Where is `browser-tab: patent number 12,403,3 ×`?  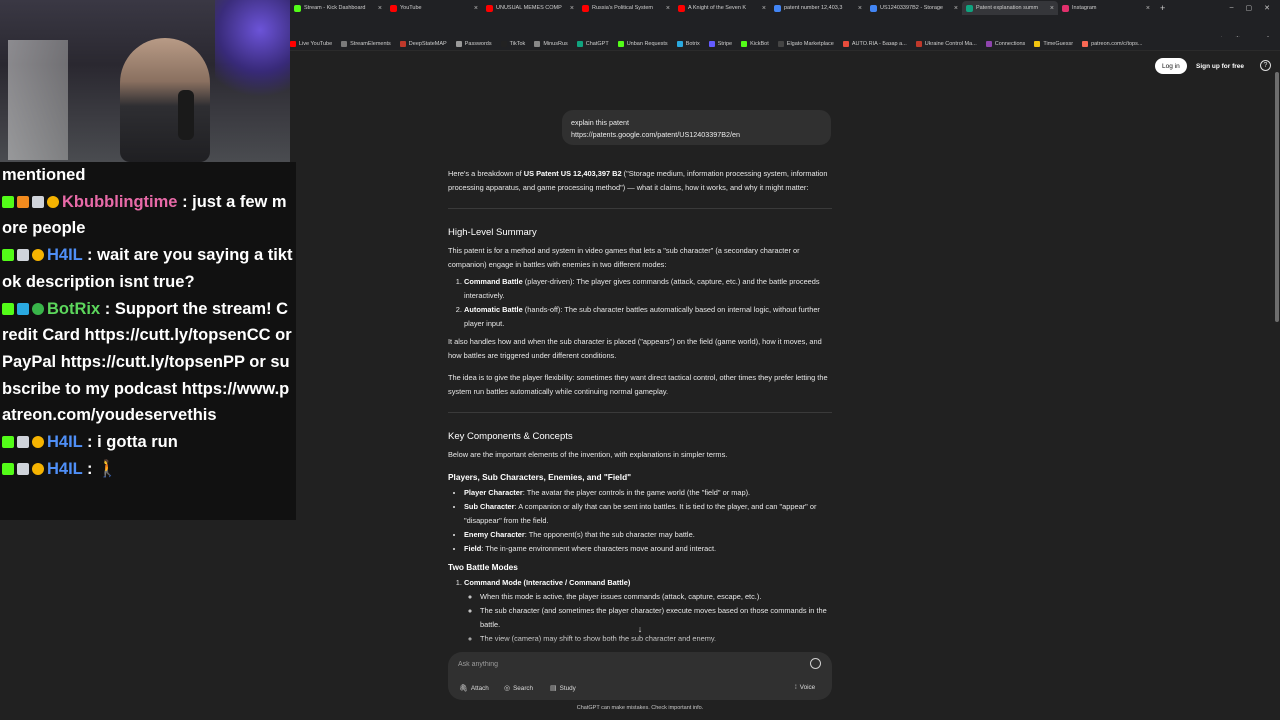
browser-tab: patent number 12,403,3 × is located at coordinates (818, 8).